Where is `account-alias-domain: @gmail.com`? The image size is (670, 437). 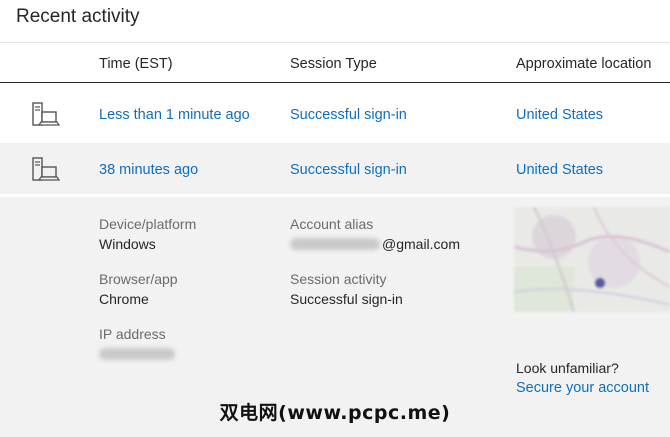 account-alias-domain: @gmail.com is located at coordinates (421, 244).